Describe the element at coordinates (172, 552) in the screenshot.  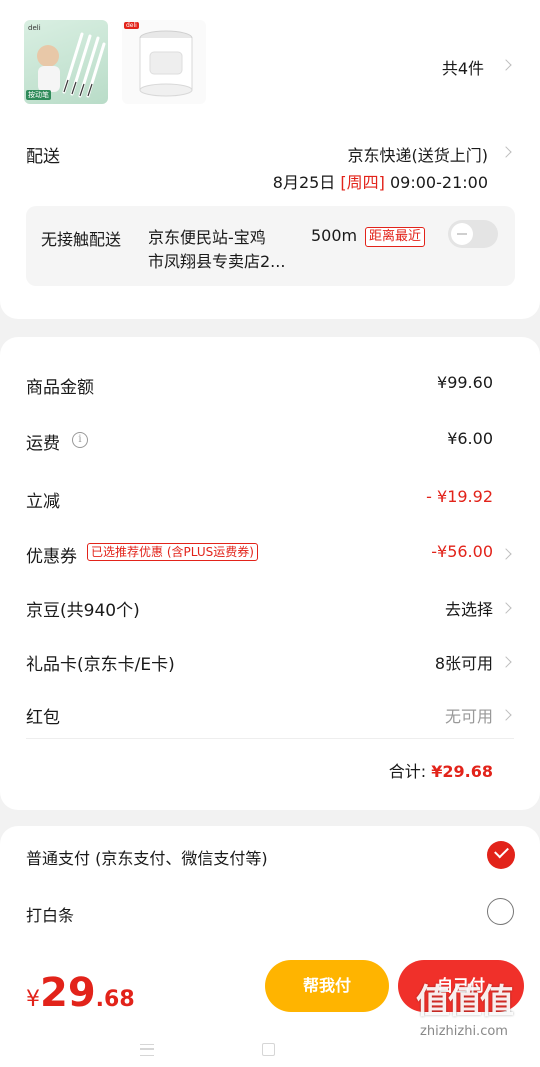
I see `coupon-recommended-badge: 已选推荐优惠 (含PLUS运费券)` at that location.